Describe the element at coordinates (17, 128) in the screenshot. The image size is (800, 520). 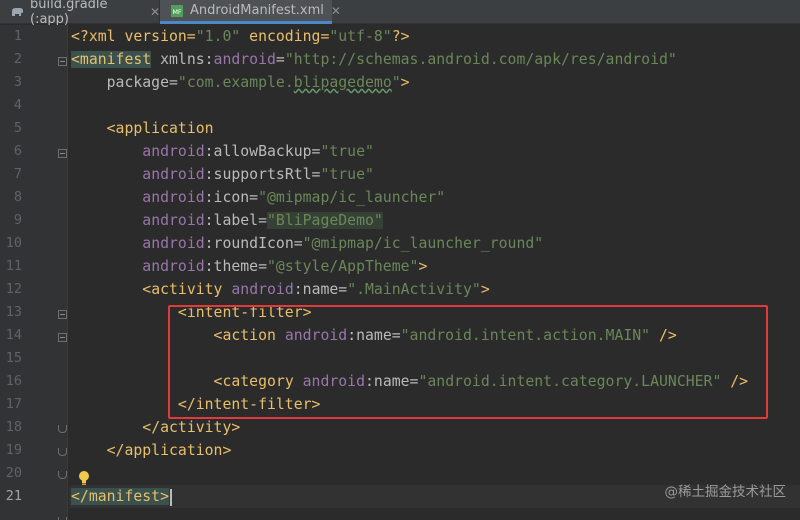
I see `line-number: 5` at that location.